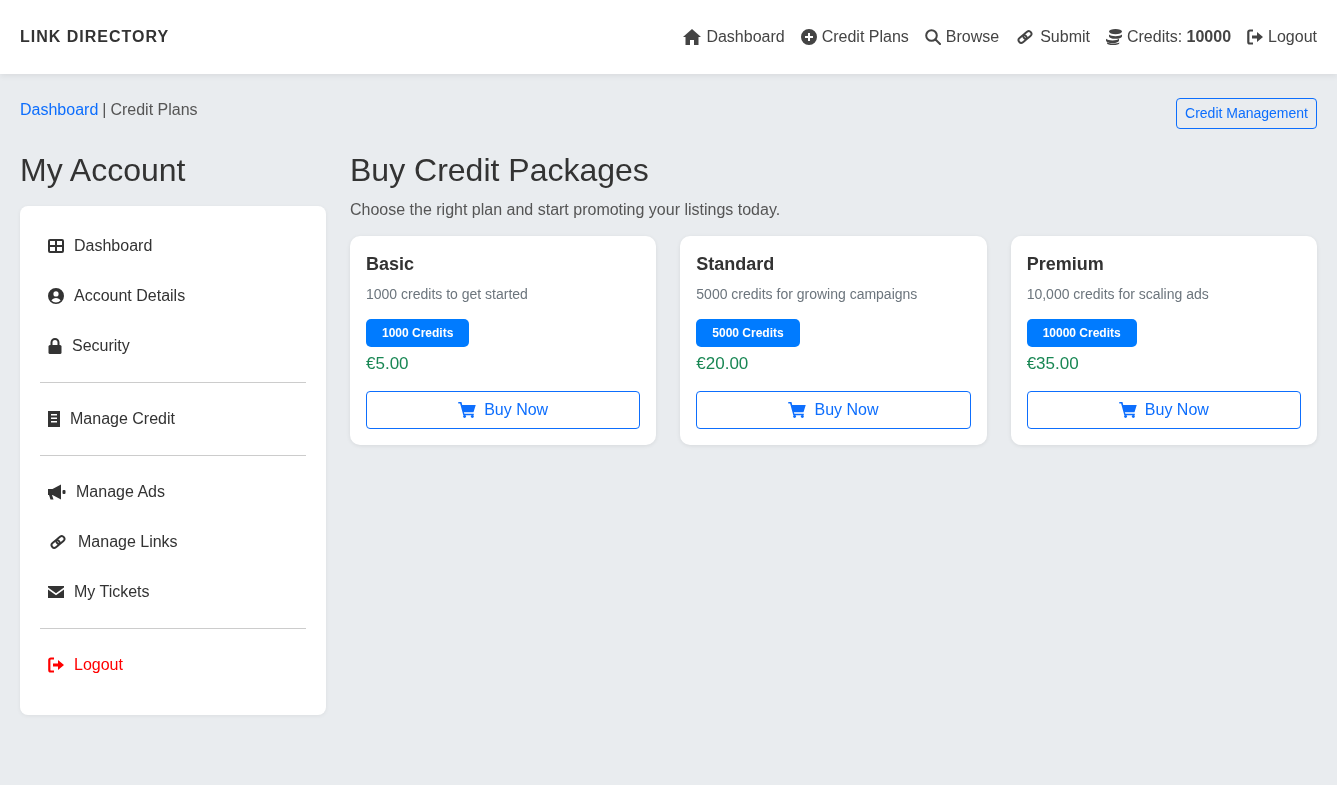 The width and height of the screenshot is (1337, 785). What do you see at coordinates (692, 37) in the screenshot?
I see `house-icon` at bounding box center [692, 37].